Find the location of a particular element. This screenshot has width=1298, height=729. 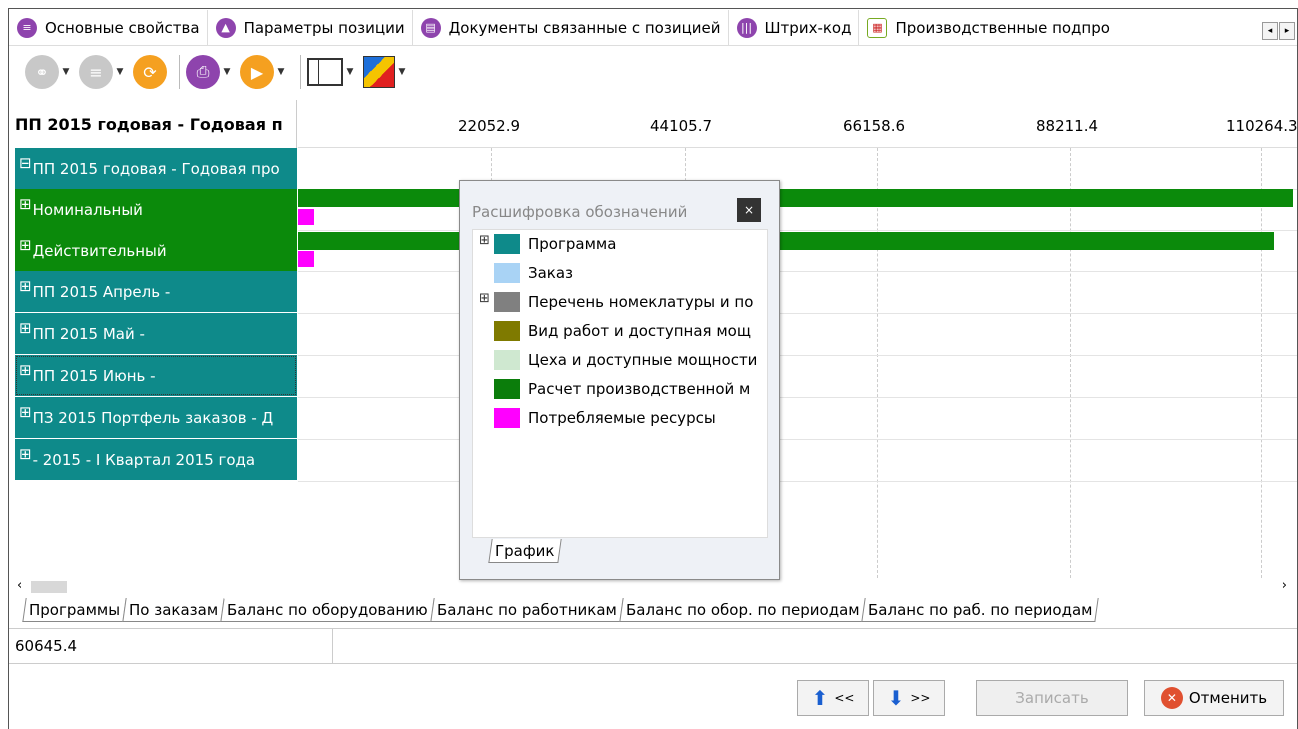

tab-scroll-left-button: ◂ is located at coordinates (1270, 31).